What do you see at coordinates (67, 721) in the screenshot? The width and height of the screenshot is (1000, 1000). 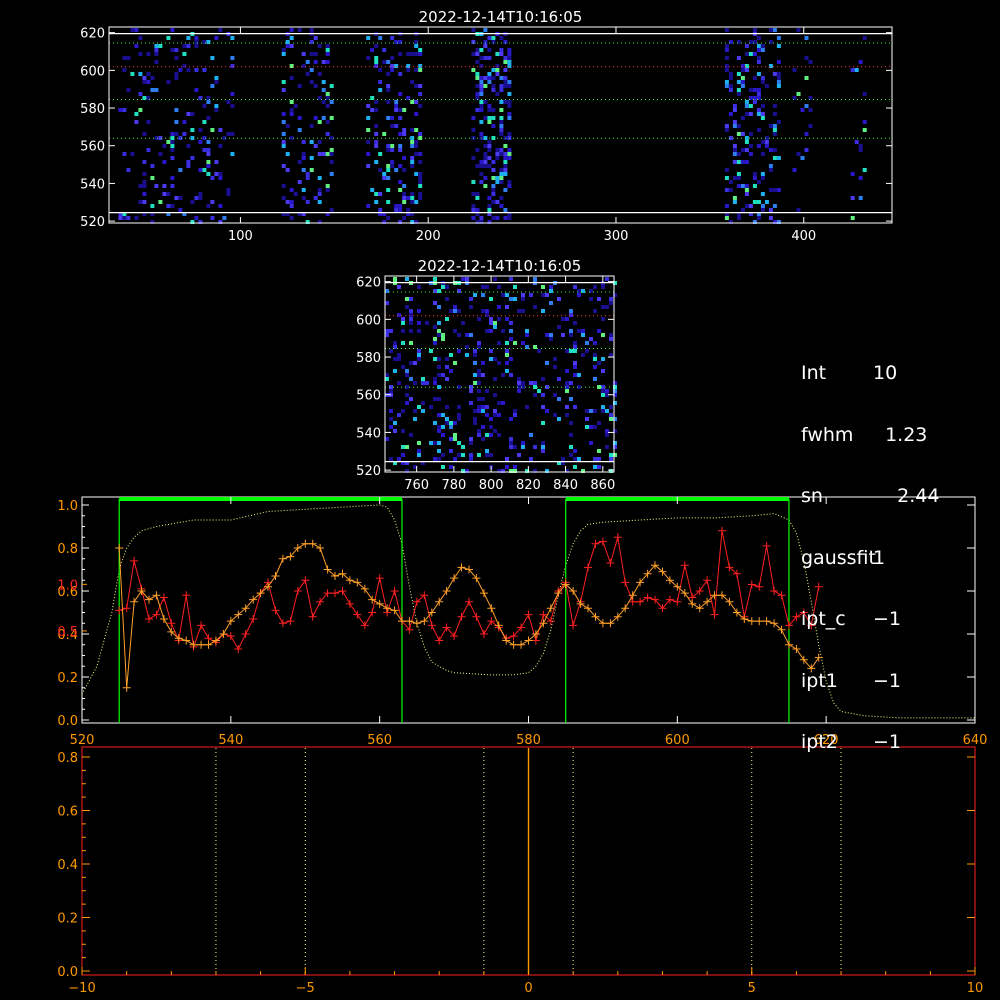 I see `y-tick-label: 0.0` at bounding box center [67, 721].